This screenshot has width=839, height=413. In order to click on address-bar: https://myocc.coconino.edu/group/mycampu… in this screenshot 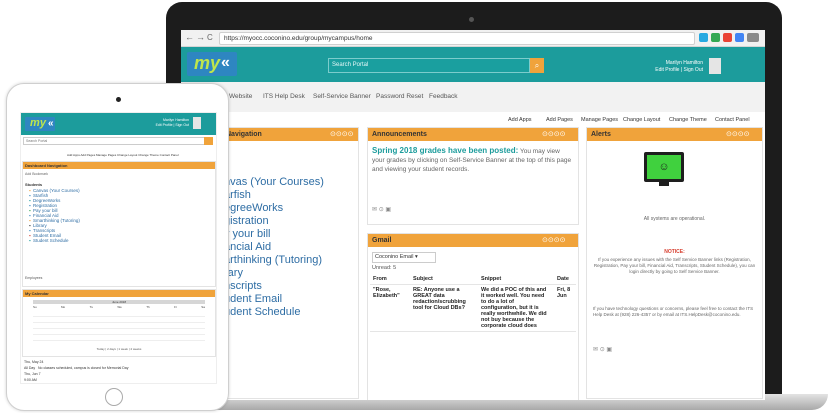, I will do `click(457, 38)`.